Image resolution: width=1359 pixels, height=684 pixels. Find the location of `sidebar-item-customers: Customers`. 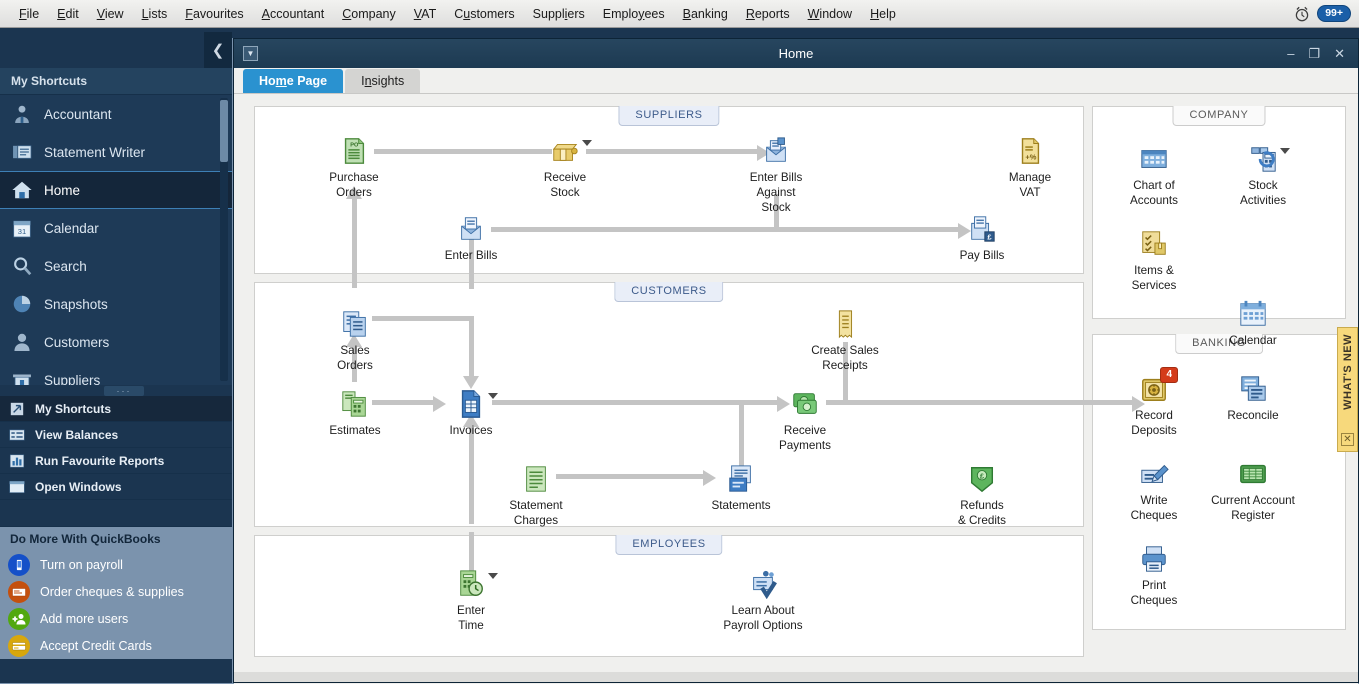

sidebar-item-customers: Customers is located at coordinates (116, 342).